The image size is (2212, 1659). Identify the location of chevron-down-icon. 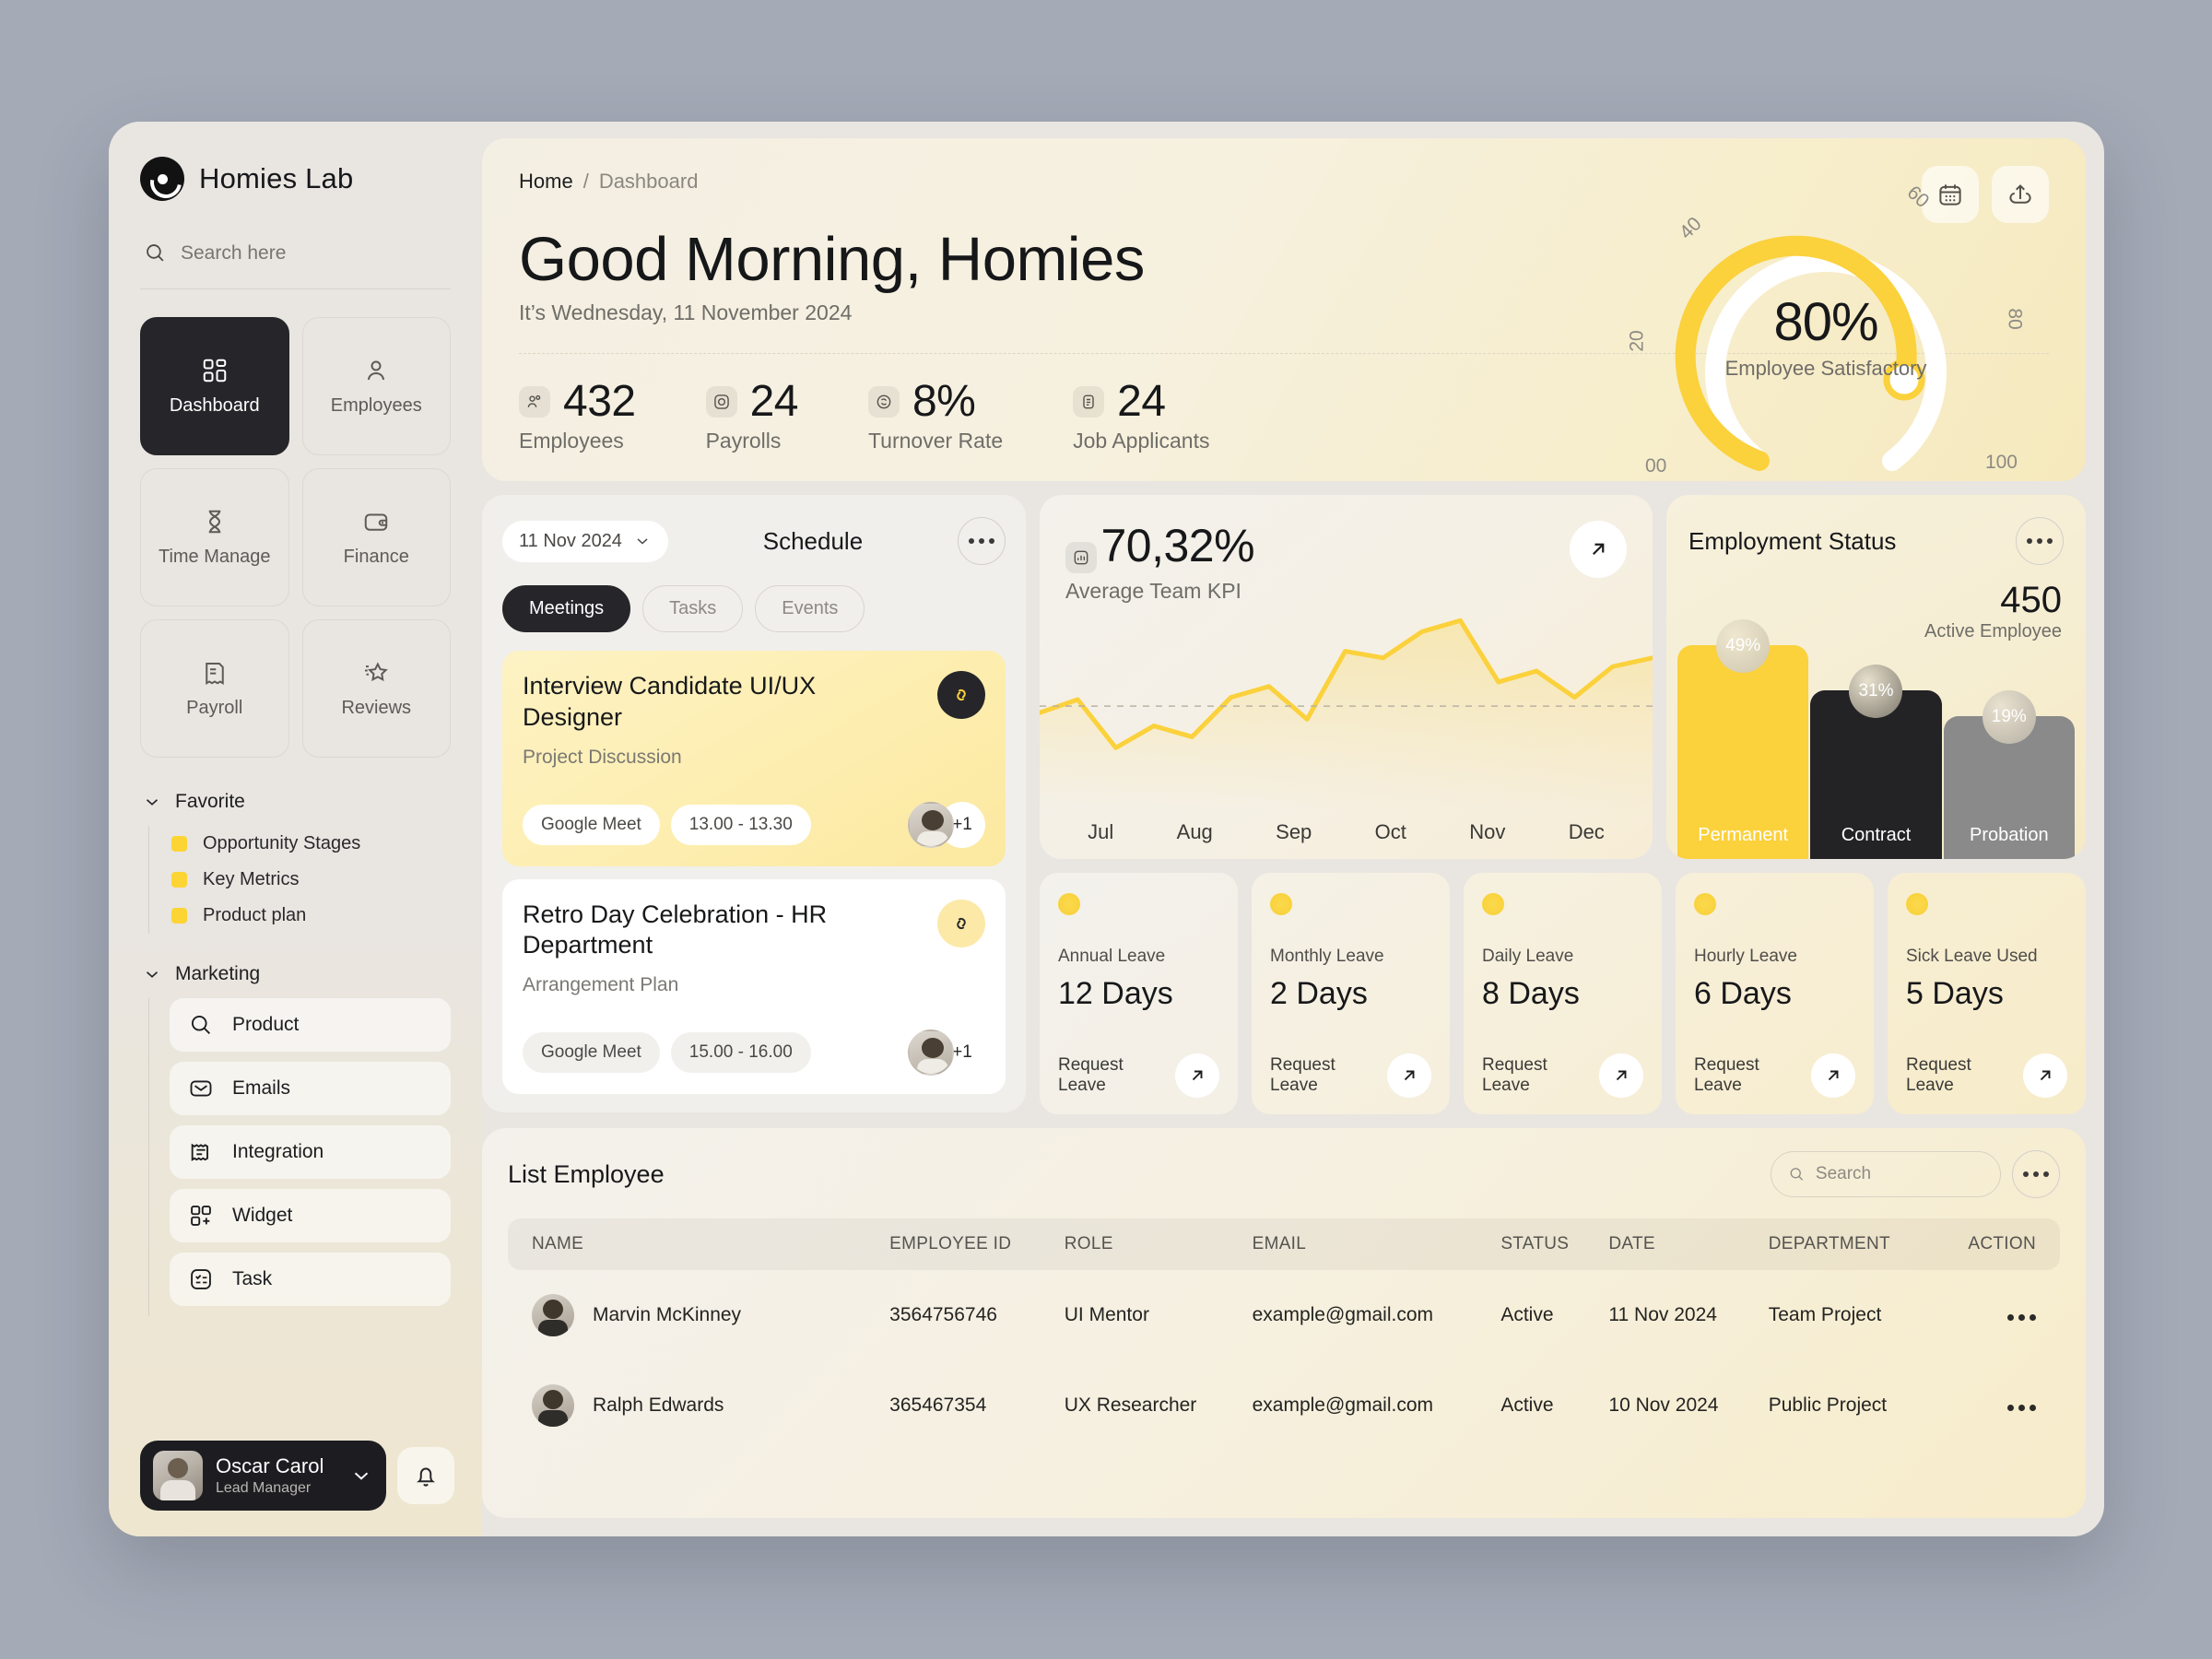
(152, 802).